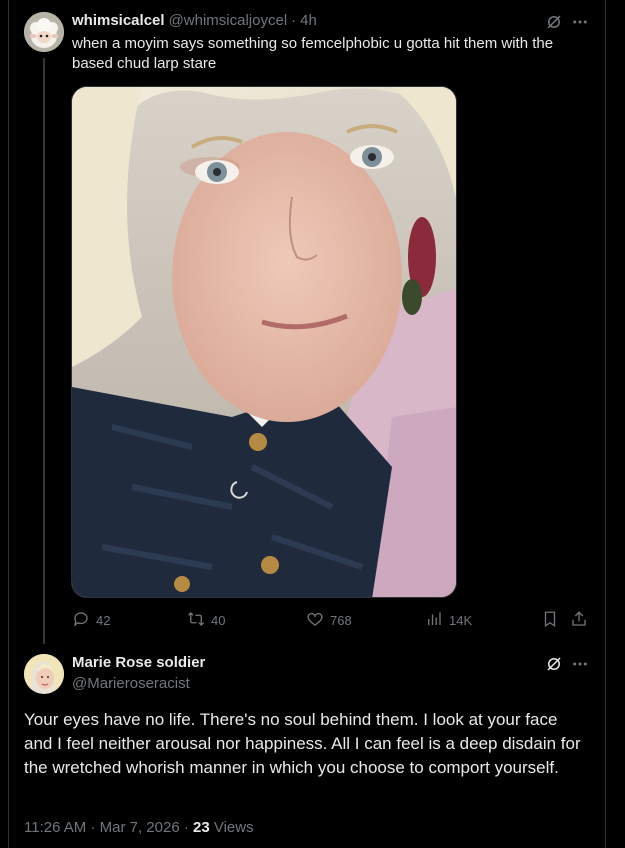  I want to click on views-icon, so click(434, 620).